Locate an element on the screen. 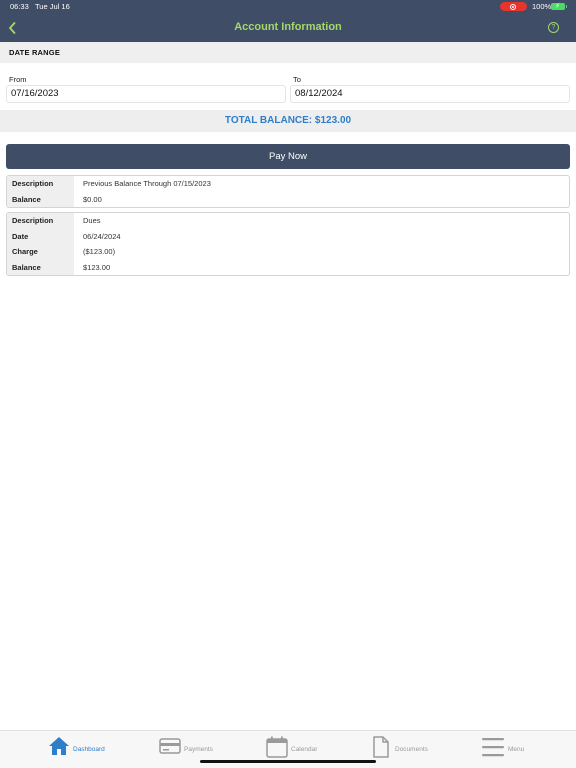 Image resolution: width=576 pixels, height=768 pixels. home-icon is located at coordinates (59, 746).